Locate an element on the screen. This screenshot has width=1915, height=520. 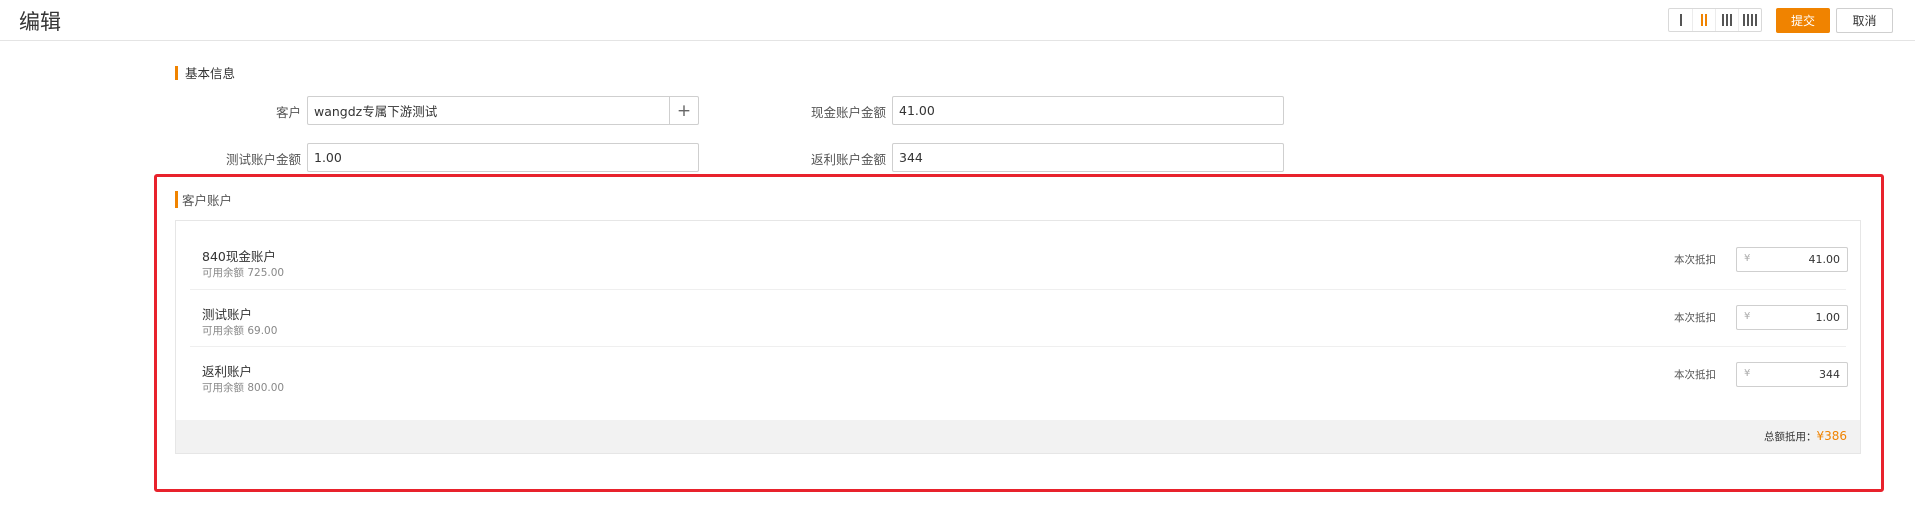
plus-icon: + is located at coordinates (684, 110).